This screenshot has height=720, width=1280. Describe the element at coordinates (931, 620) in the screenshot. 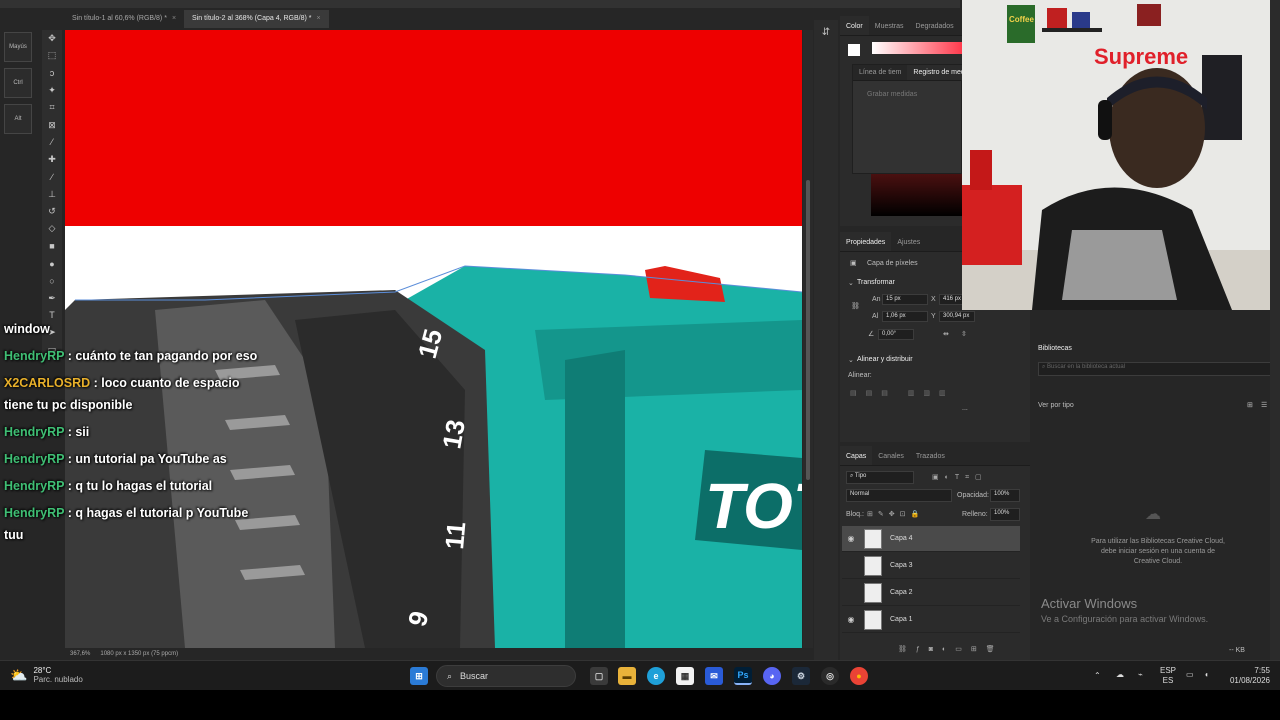

I see `layer-row-capa-1: ◉ Capa 1` at that location.